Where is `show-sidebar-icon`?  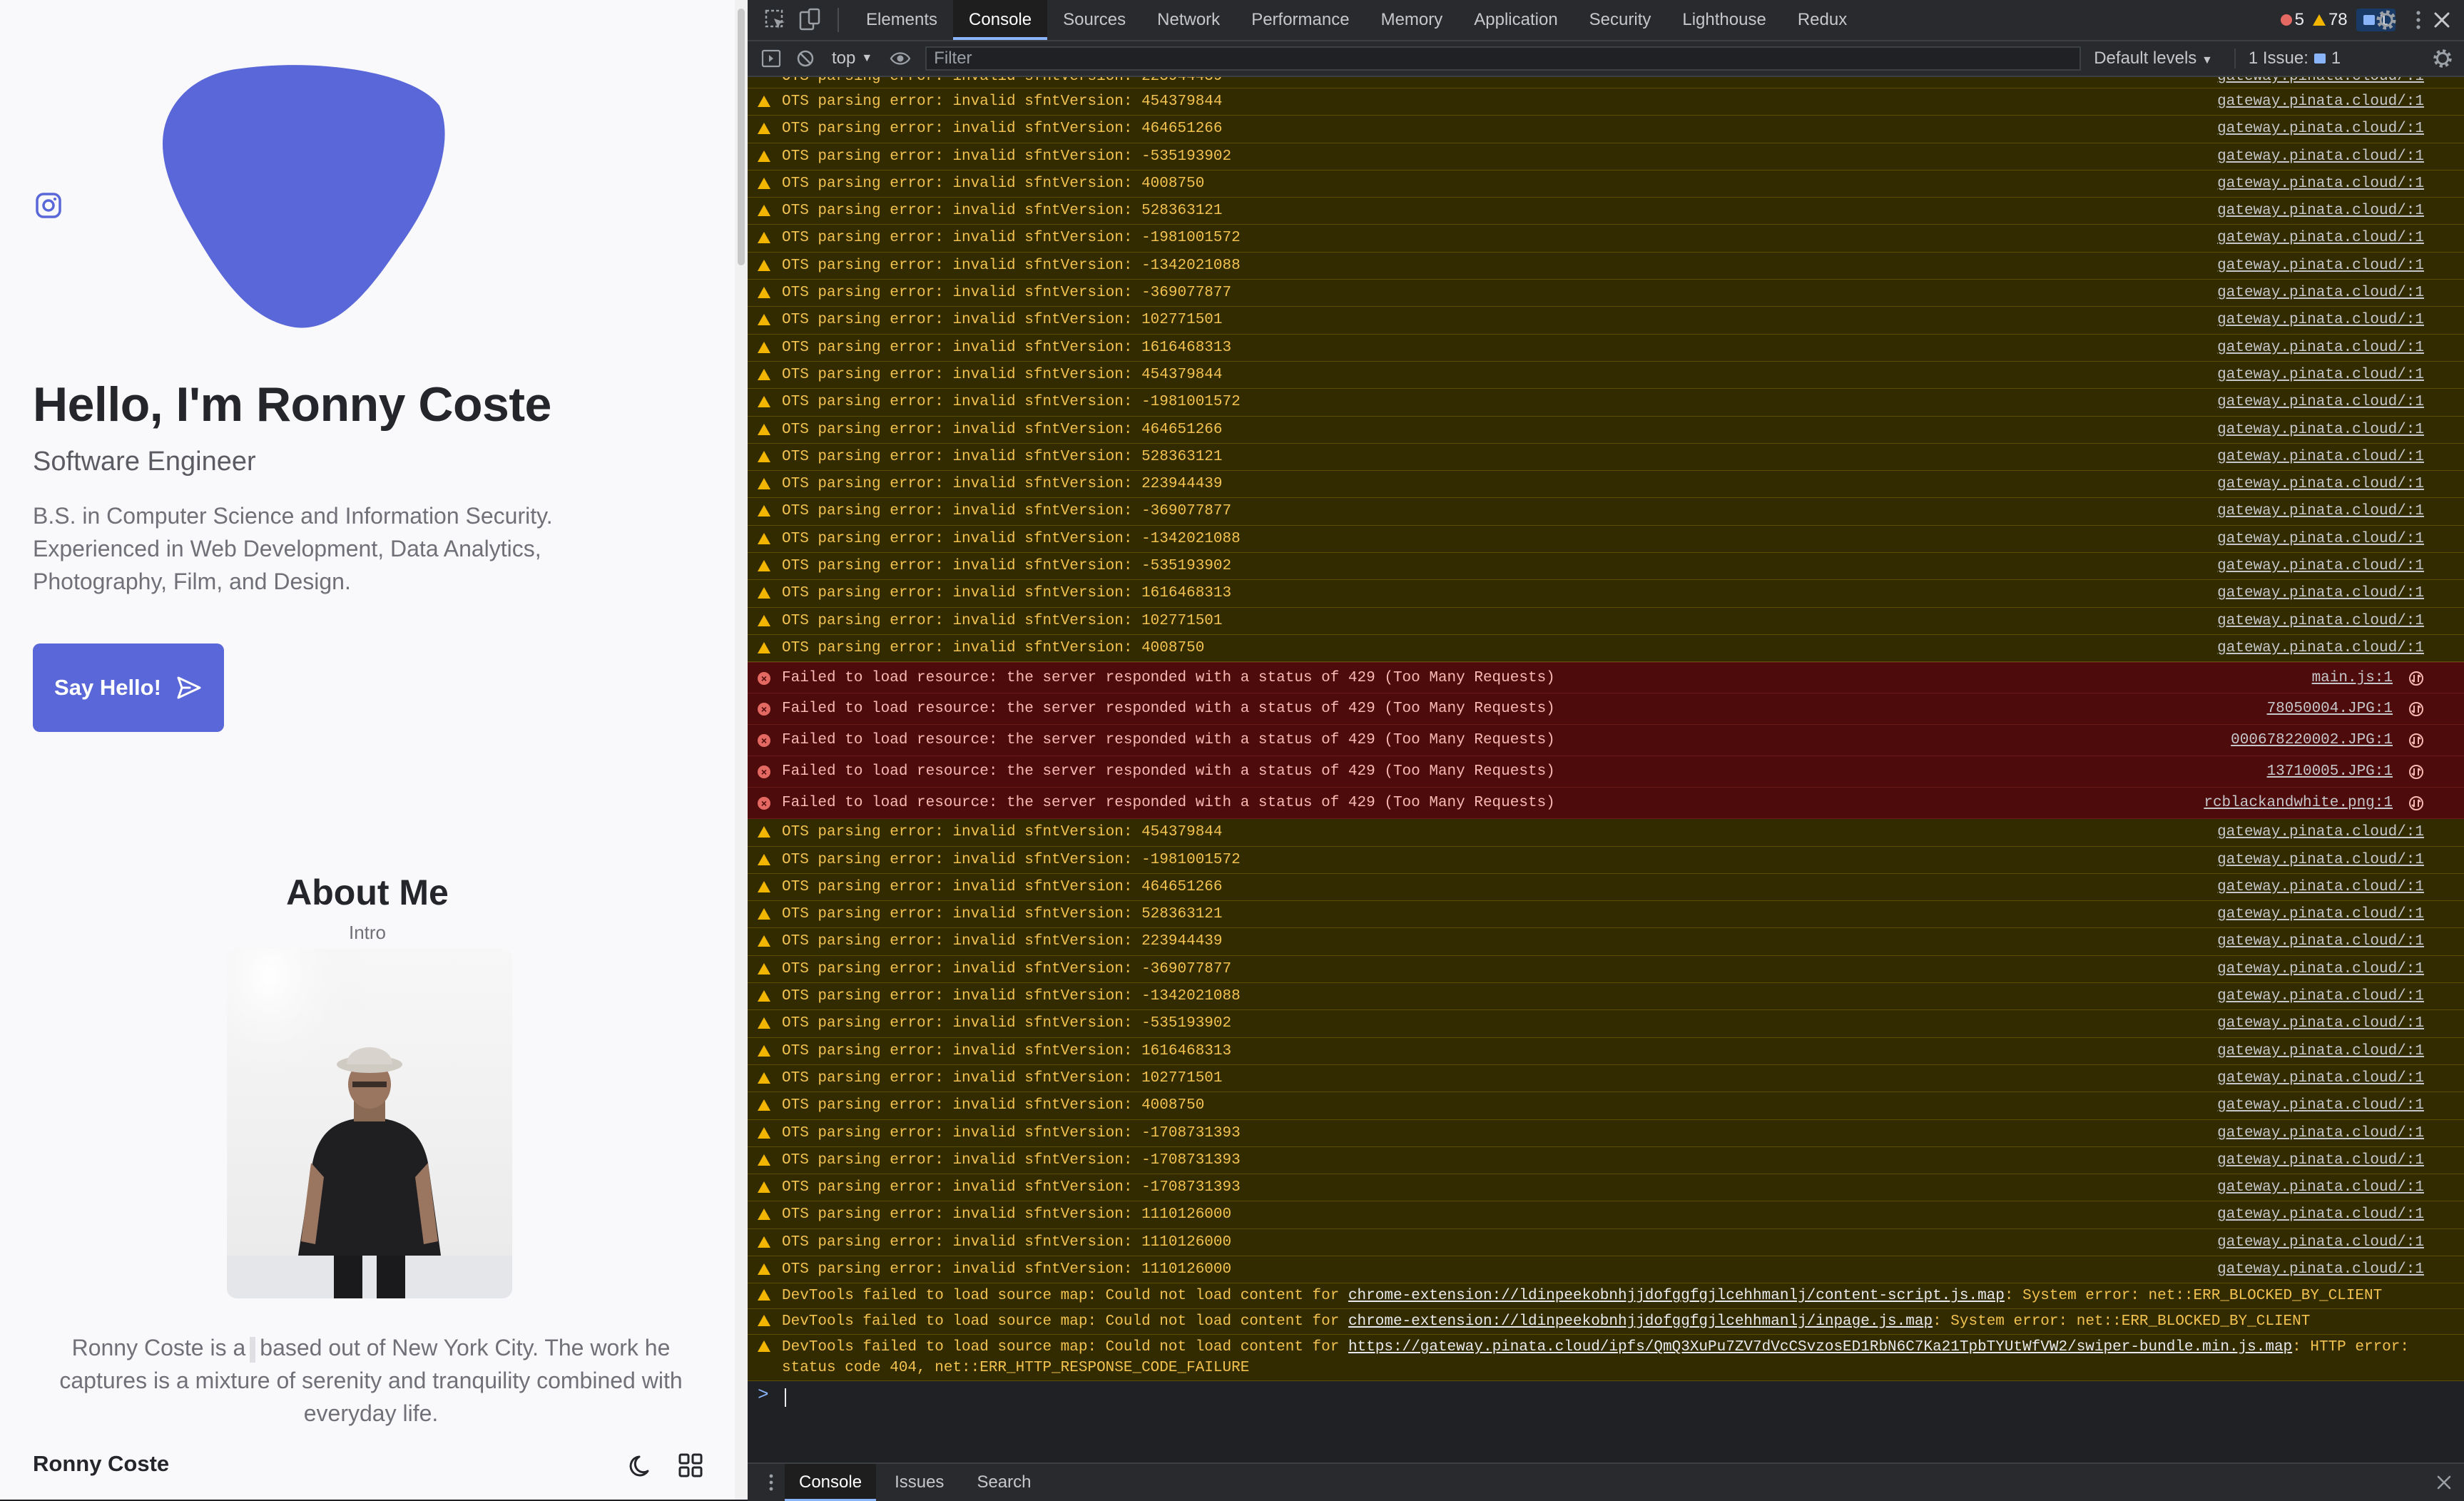
show-sidebar-icon is located at coordinates (771, 58).